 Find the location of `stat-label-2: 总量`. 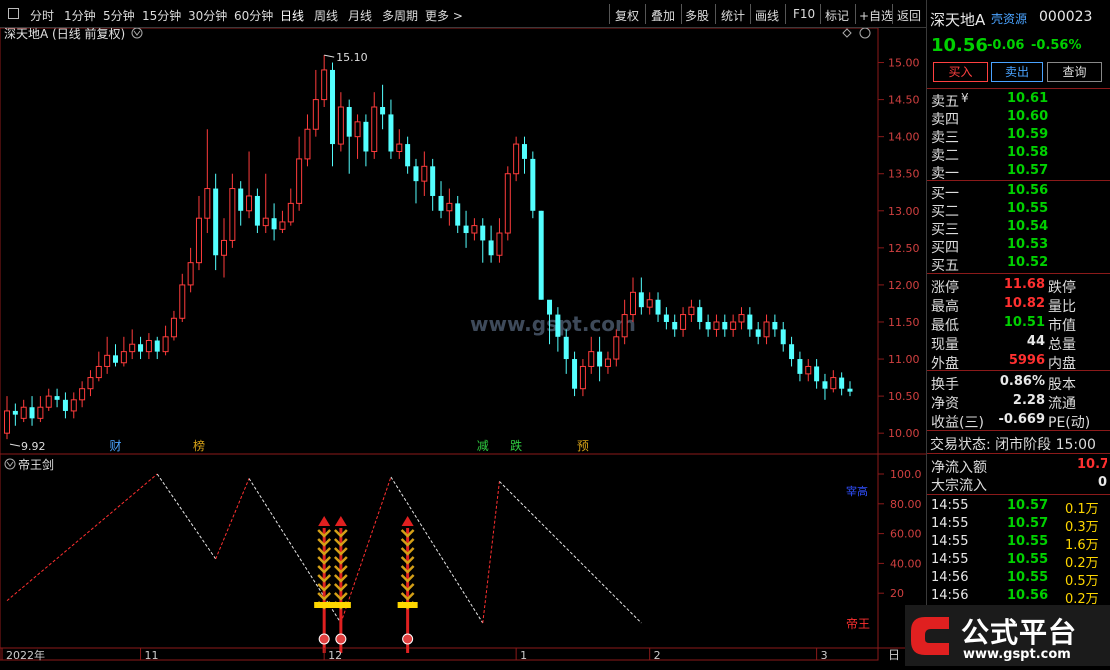

stat-label-2: 总量 is located at coordinates (1062, 345).